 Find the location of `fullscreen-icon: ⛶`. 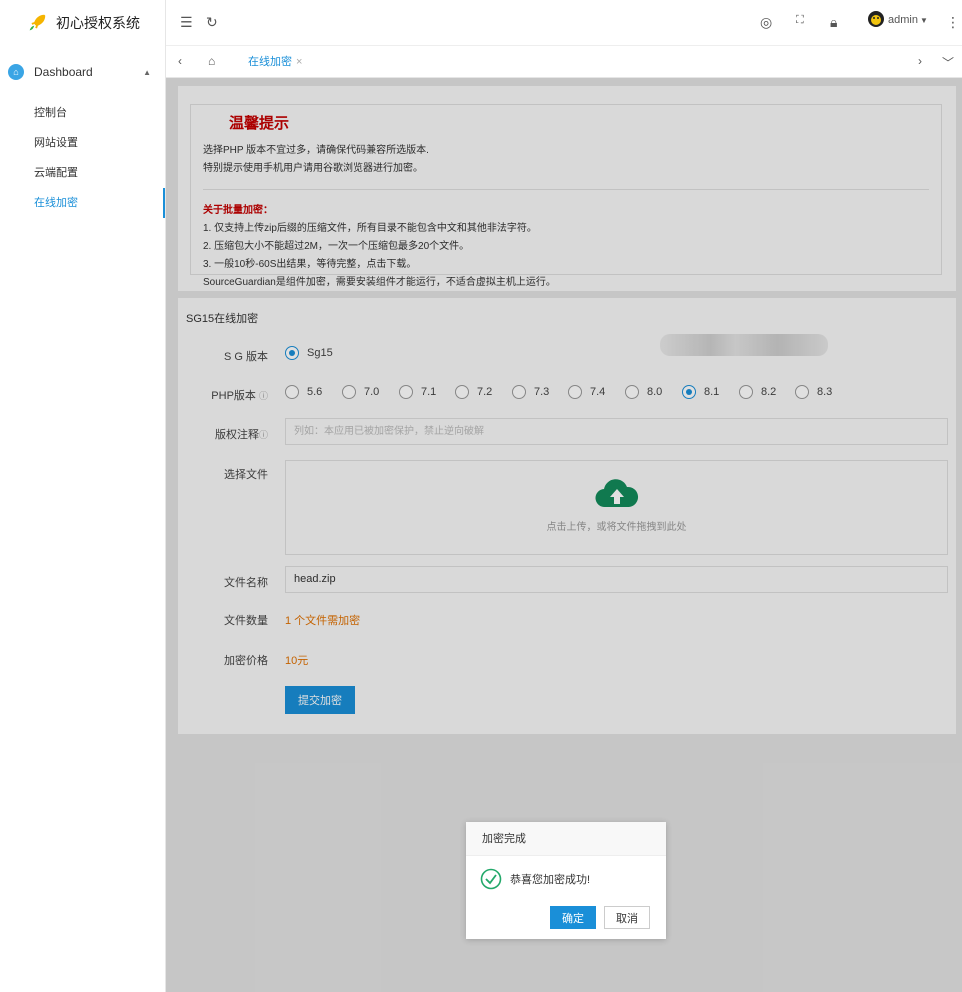

fullscreen-icon: ⛶ is located at coordinates (800, 20).